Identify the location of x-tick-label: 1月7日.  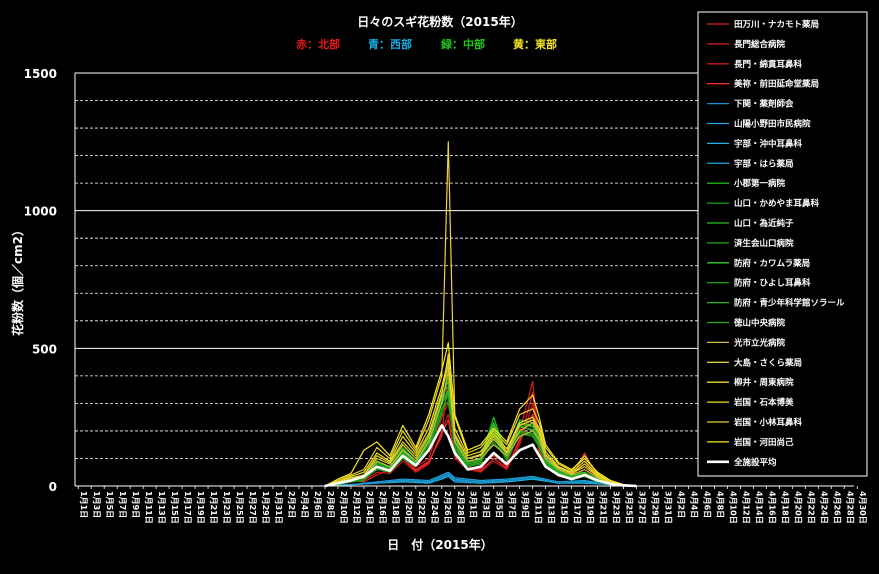
(122, 504).